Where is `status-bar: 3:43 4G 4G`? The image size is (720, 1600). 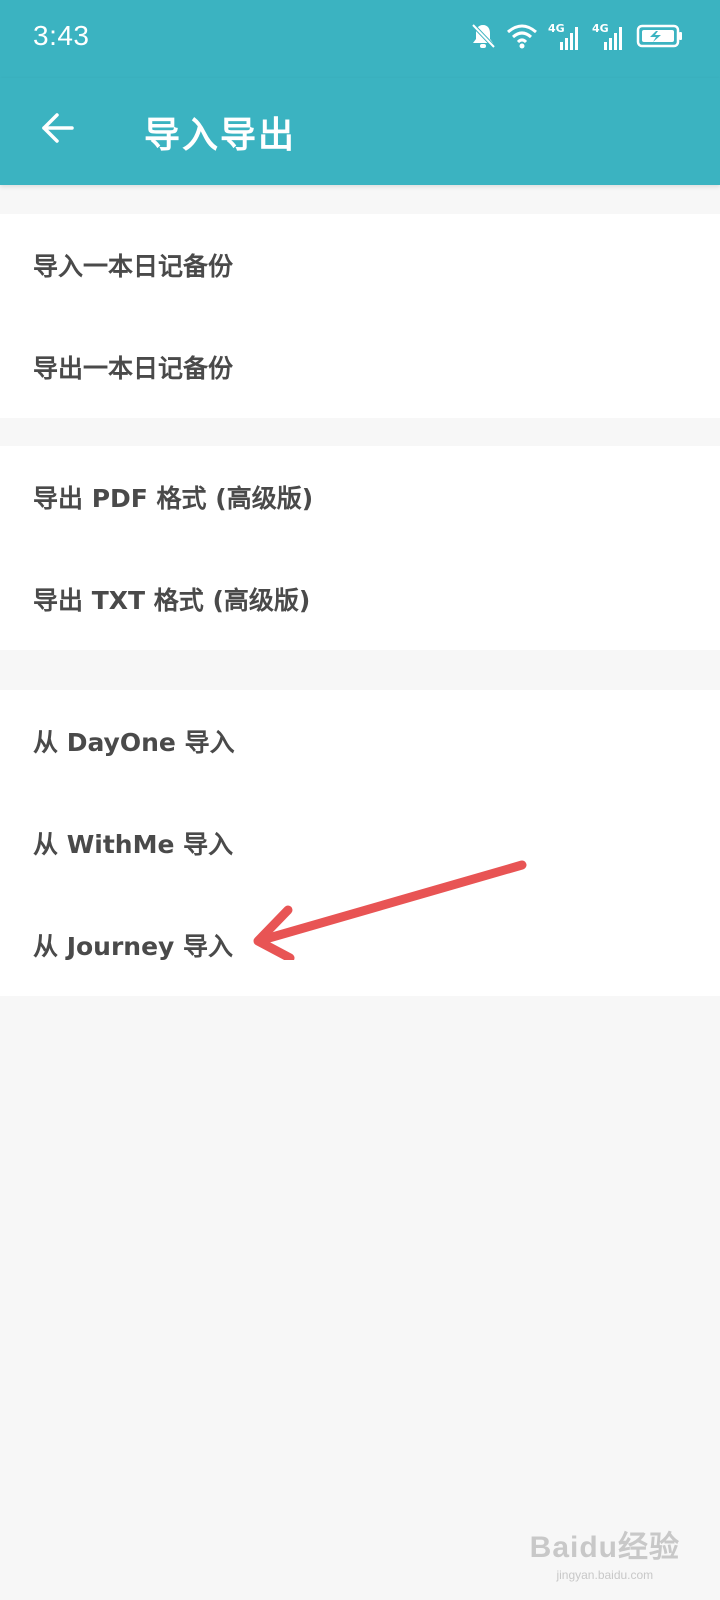 status-bar: 3:43 4G 4G is located at coordinates (360, 39).